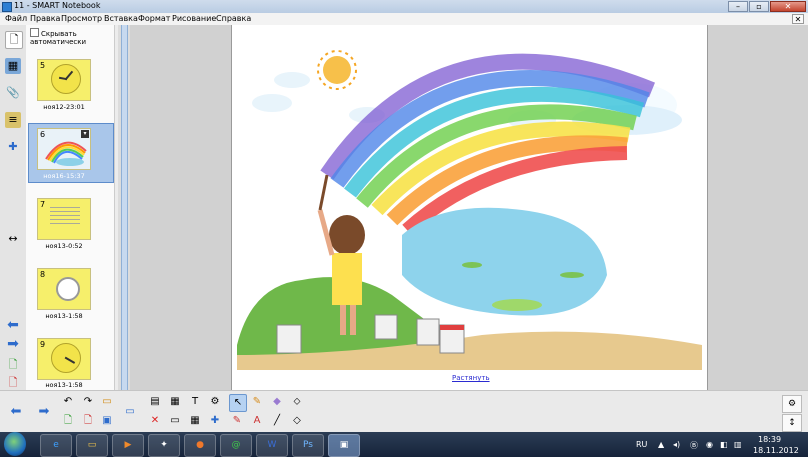 Image resolution: width=808 pixels, height=457 pixels. What do you see at coordinates (68, 402) in the screenshot?
I see `undo-icon: ↶` at bounding box center [68, 402].